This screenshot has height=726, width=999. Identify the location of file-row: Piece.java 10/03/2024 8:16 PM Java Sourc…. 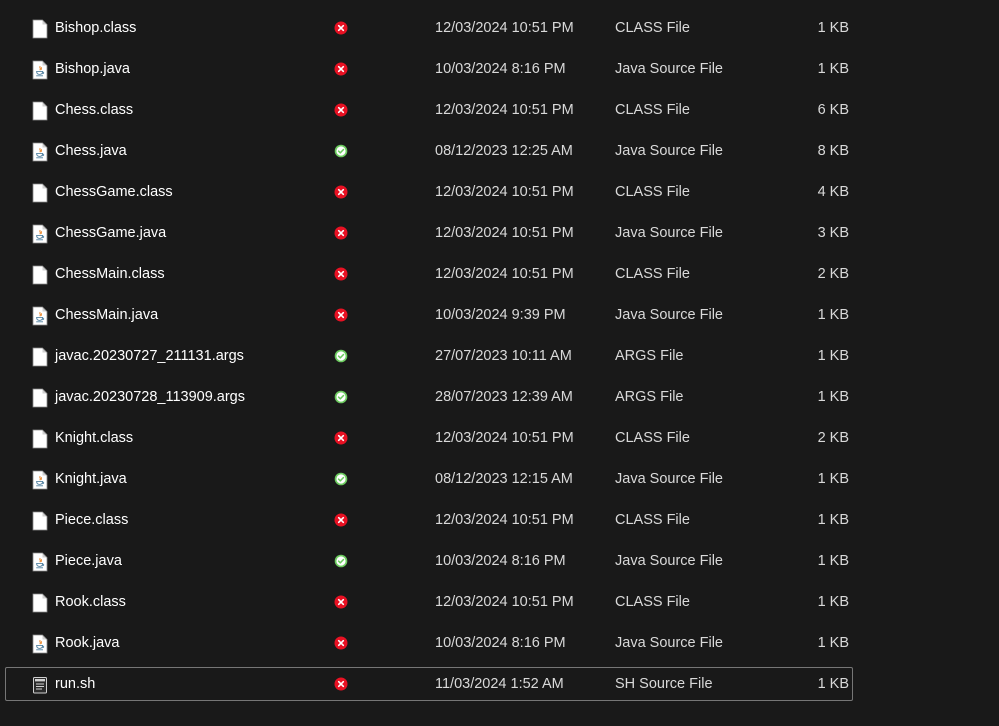
(429, 561).